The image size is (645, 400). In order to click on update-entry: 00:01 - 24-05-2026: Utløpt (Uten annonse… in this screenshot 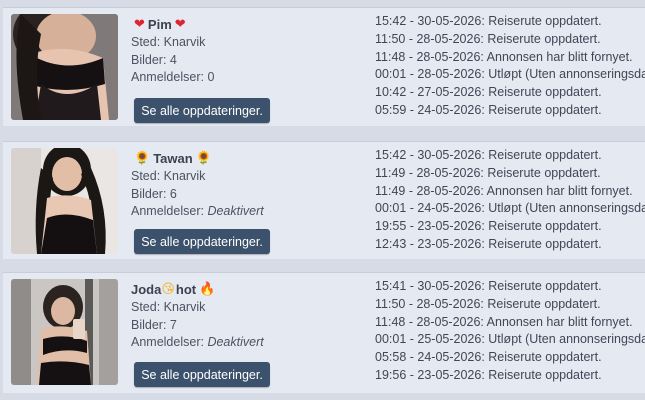, I will do `click(510, 208)`.